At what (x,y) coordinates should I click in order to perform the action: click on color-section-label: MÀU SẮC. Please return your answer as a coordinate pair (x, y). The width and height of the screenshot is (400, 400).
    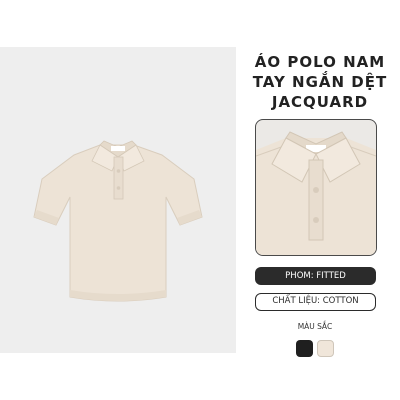
    Looking at the image, I should click on (315, 326).